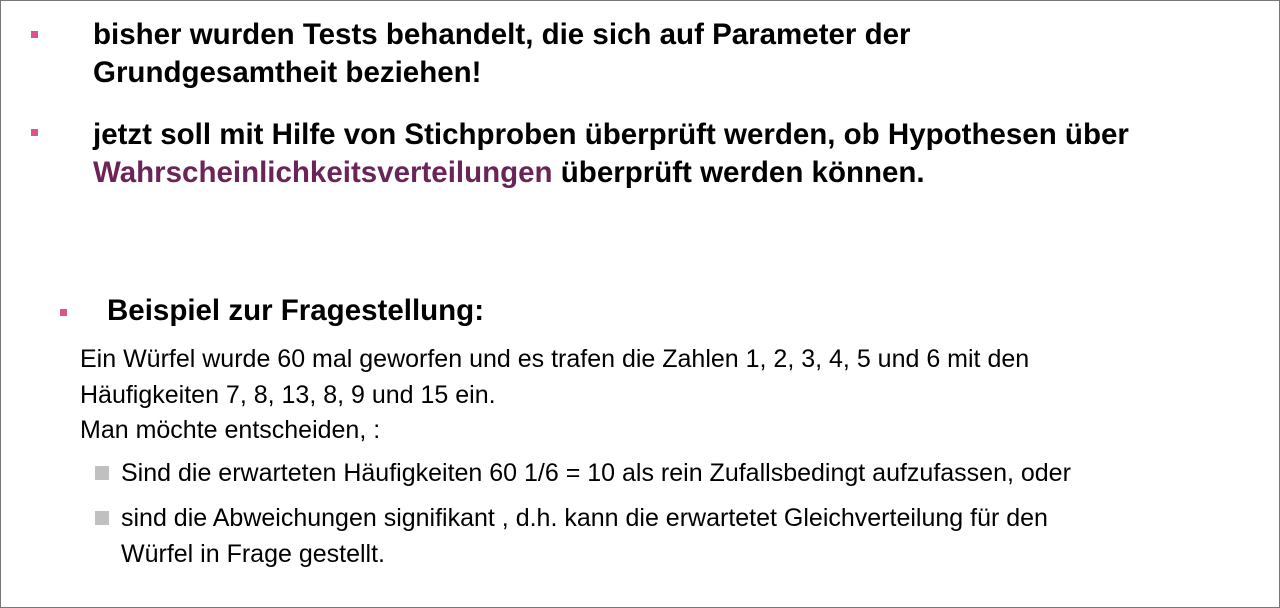 This screenshot has width=1280, height=608. I want to click on bullet-1-line-2: Grundgesamtheit beziehen!, so click(287, 72).